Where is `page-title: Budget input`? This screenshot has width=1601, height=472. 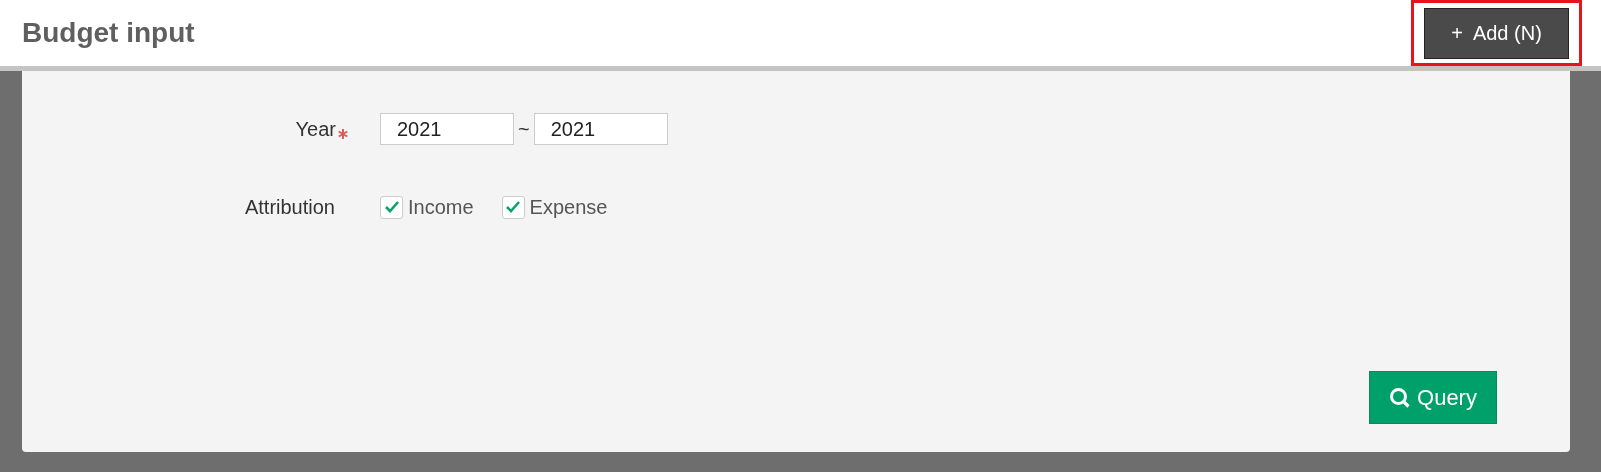
page-title: Budget input is located at coordinates (108, 33).